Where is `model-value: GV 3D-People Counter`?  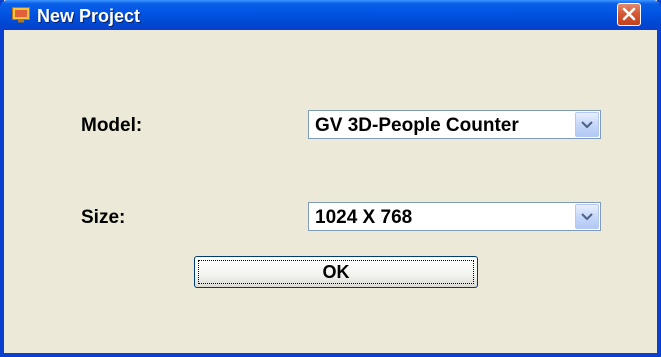 model-value: GV 3D-People Counter is located at coordinates (417, 125).